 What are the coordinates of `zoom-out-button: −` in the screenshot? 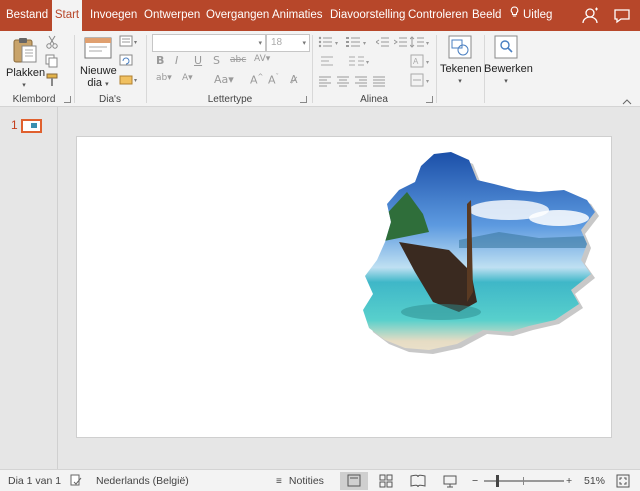 It's located at (475, 481).